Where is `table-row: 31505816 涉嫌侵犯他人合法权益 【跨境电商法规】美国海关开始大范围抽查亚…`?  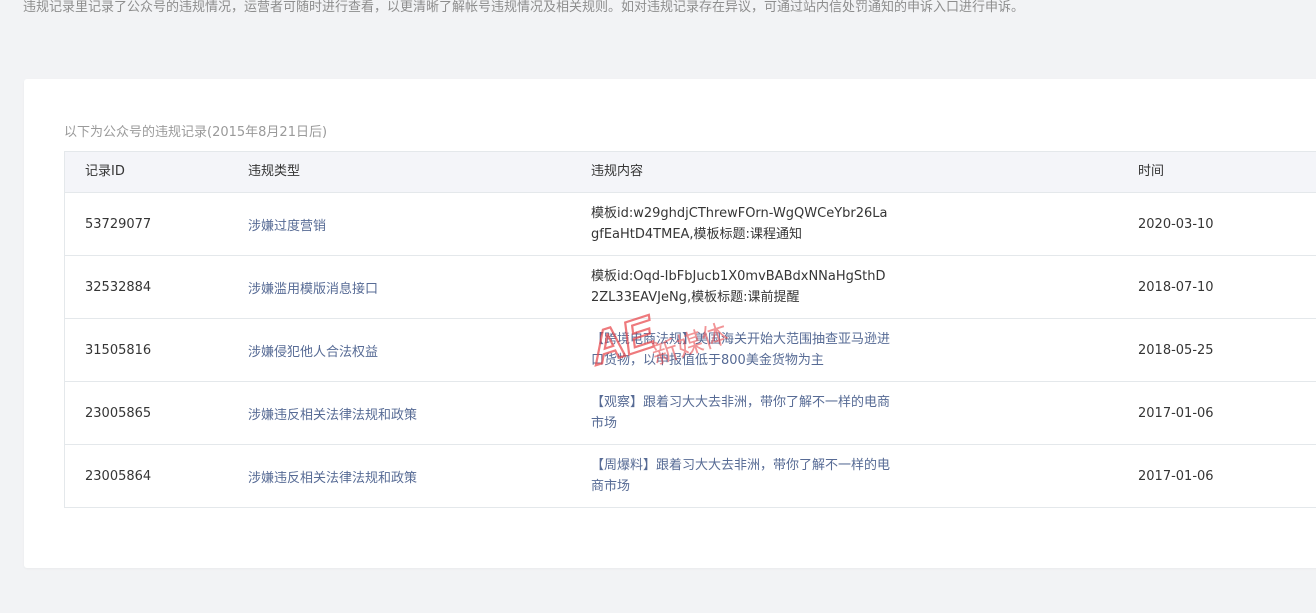 table-row: 31505816 涉嫌侵犯他人合法权益 【跨境电商法规】美国海关开始大范围抽查亚… is located at coordinates (690, 350).